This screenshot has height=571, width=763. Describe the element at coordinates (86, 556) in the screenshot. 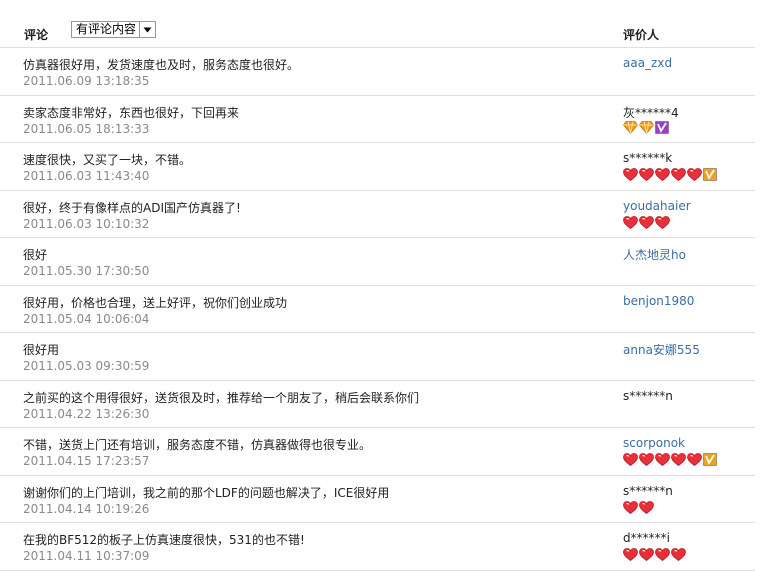

I see `review-date: 2011.04.11 10:37:09` at that location.